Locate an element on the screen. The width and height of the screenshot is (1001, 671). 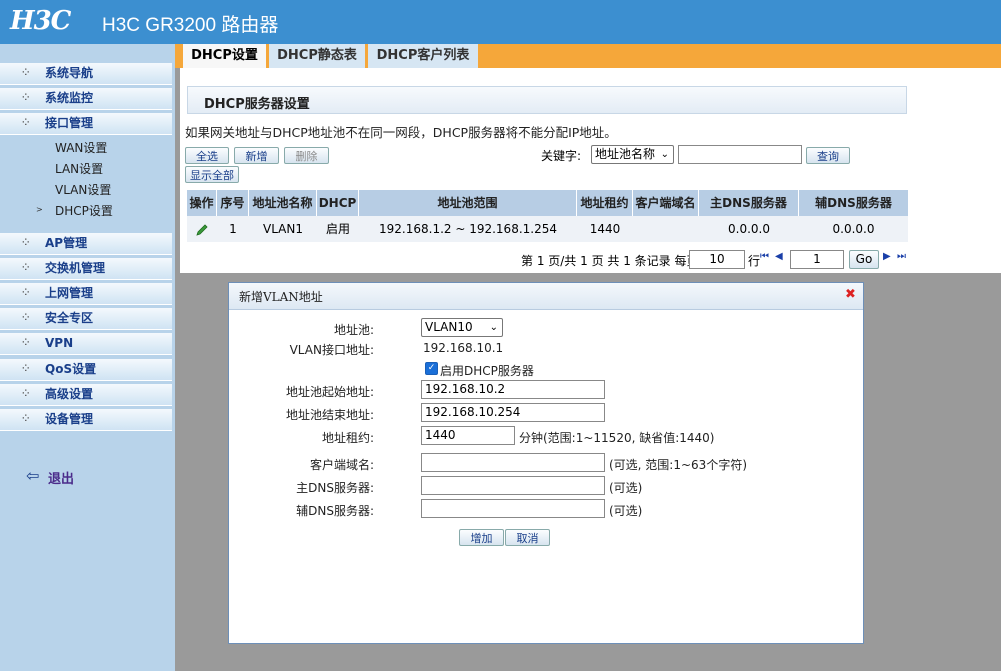
row-domain is located at coordinates (666, 229).